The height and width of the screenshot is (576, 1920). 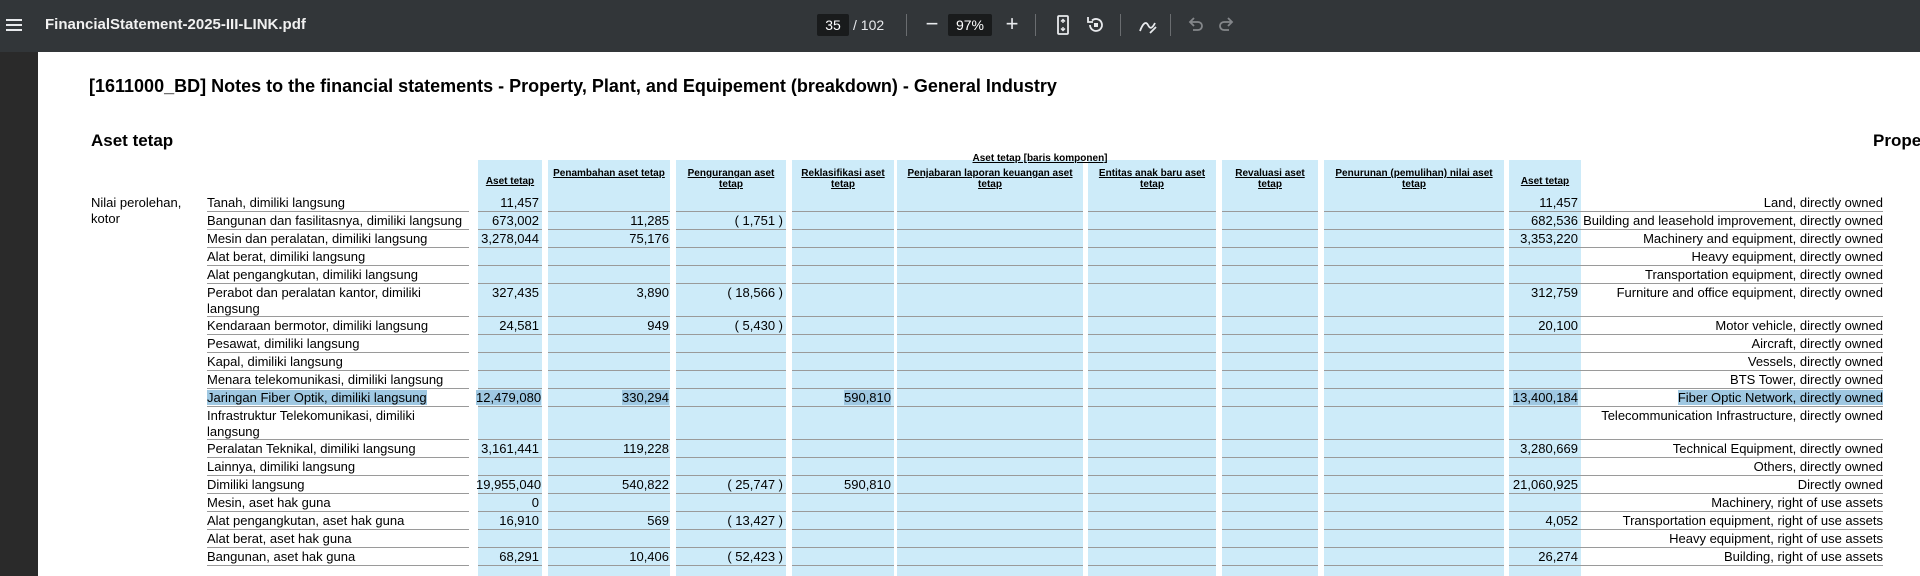 I want to click on zoom-in-button: +, so click(x=1012, y=25).